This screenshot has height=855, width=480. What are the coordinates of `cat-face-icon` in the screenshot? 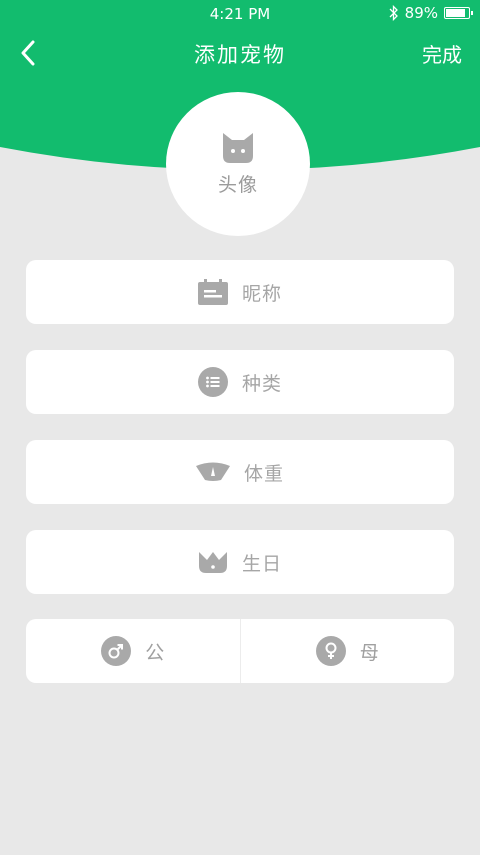 It's located at (238, 147).